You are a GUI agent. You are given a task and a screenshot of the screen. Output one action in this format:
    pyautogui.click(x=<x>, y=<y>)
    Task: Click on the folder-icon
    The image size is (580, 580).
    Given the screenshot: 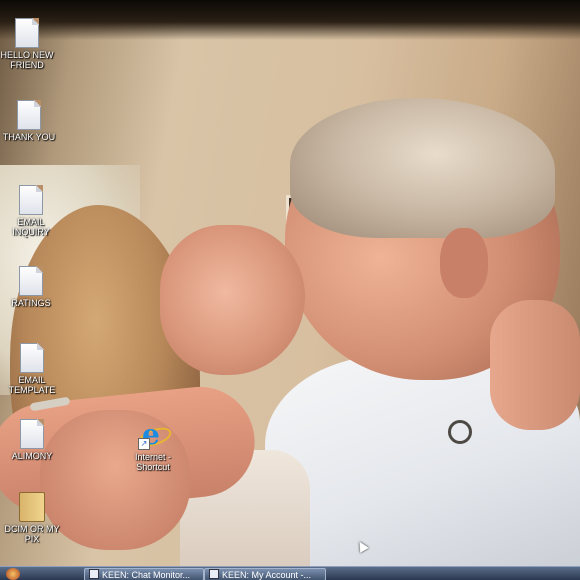 What is the action you would take?
    pyautogui.click(x=32, y=507)
    